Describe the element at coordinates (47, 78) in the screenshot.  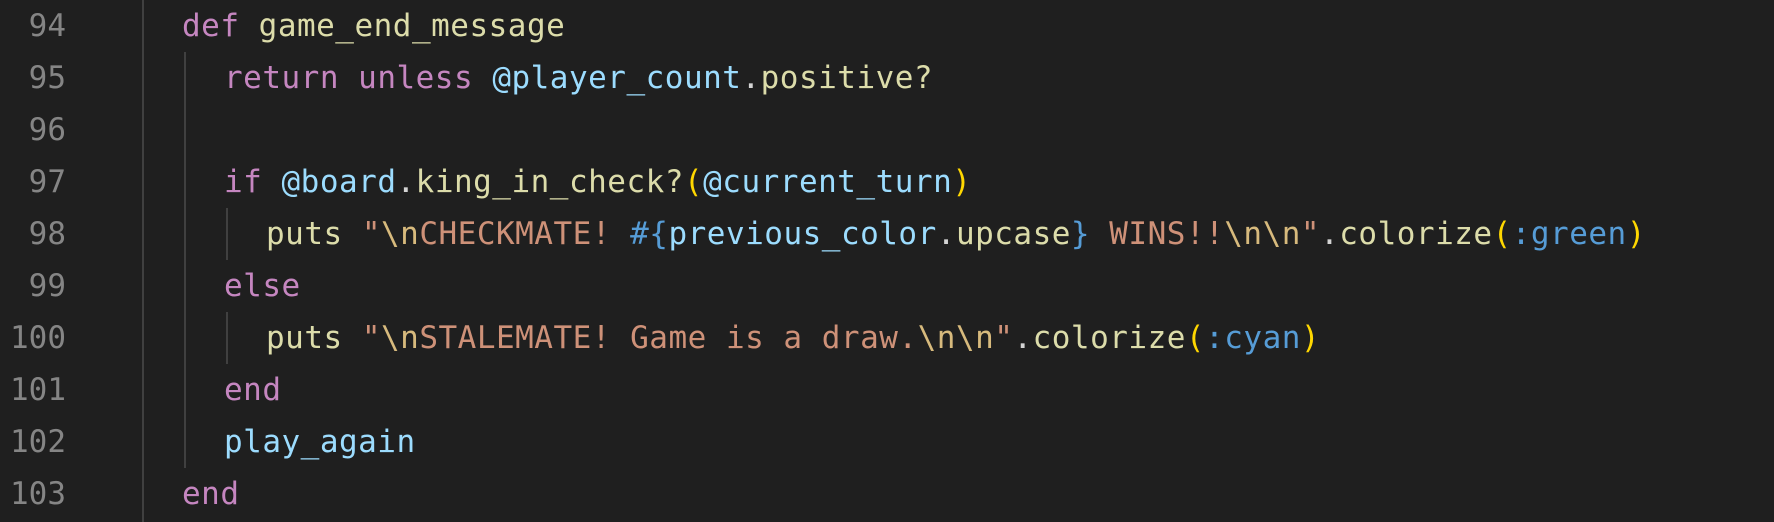
I see `line-number: 95` at that location.